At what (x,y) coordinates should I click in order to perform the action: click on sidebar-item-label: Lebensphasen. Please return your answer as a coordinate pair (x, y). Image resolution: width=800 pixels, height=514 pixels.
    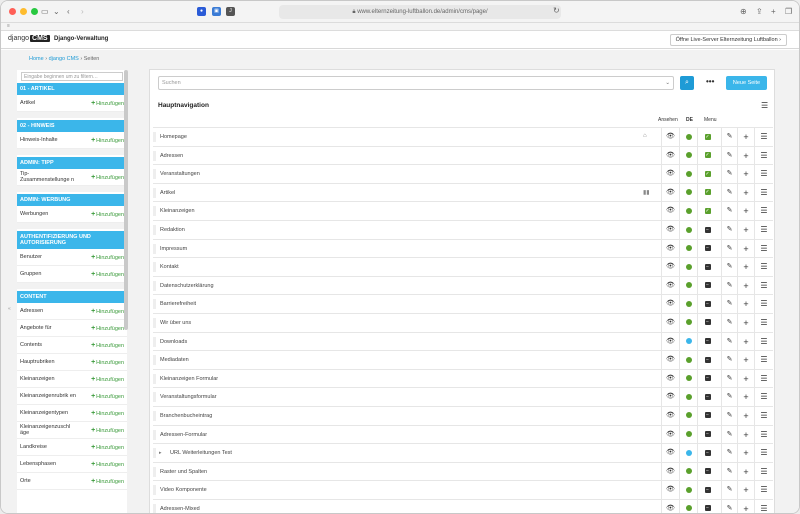
    Looking at the image, I should click on (49, 464).